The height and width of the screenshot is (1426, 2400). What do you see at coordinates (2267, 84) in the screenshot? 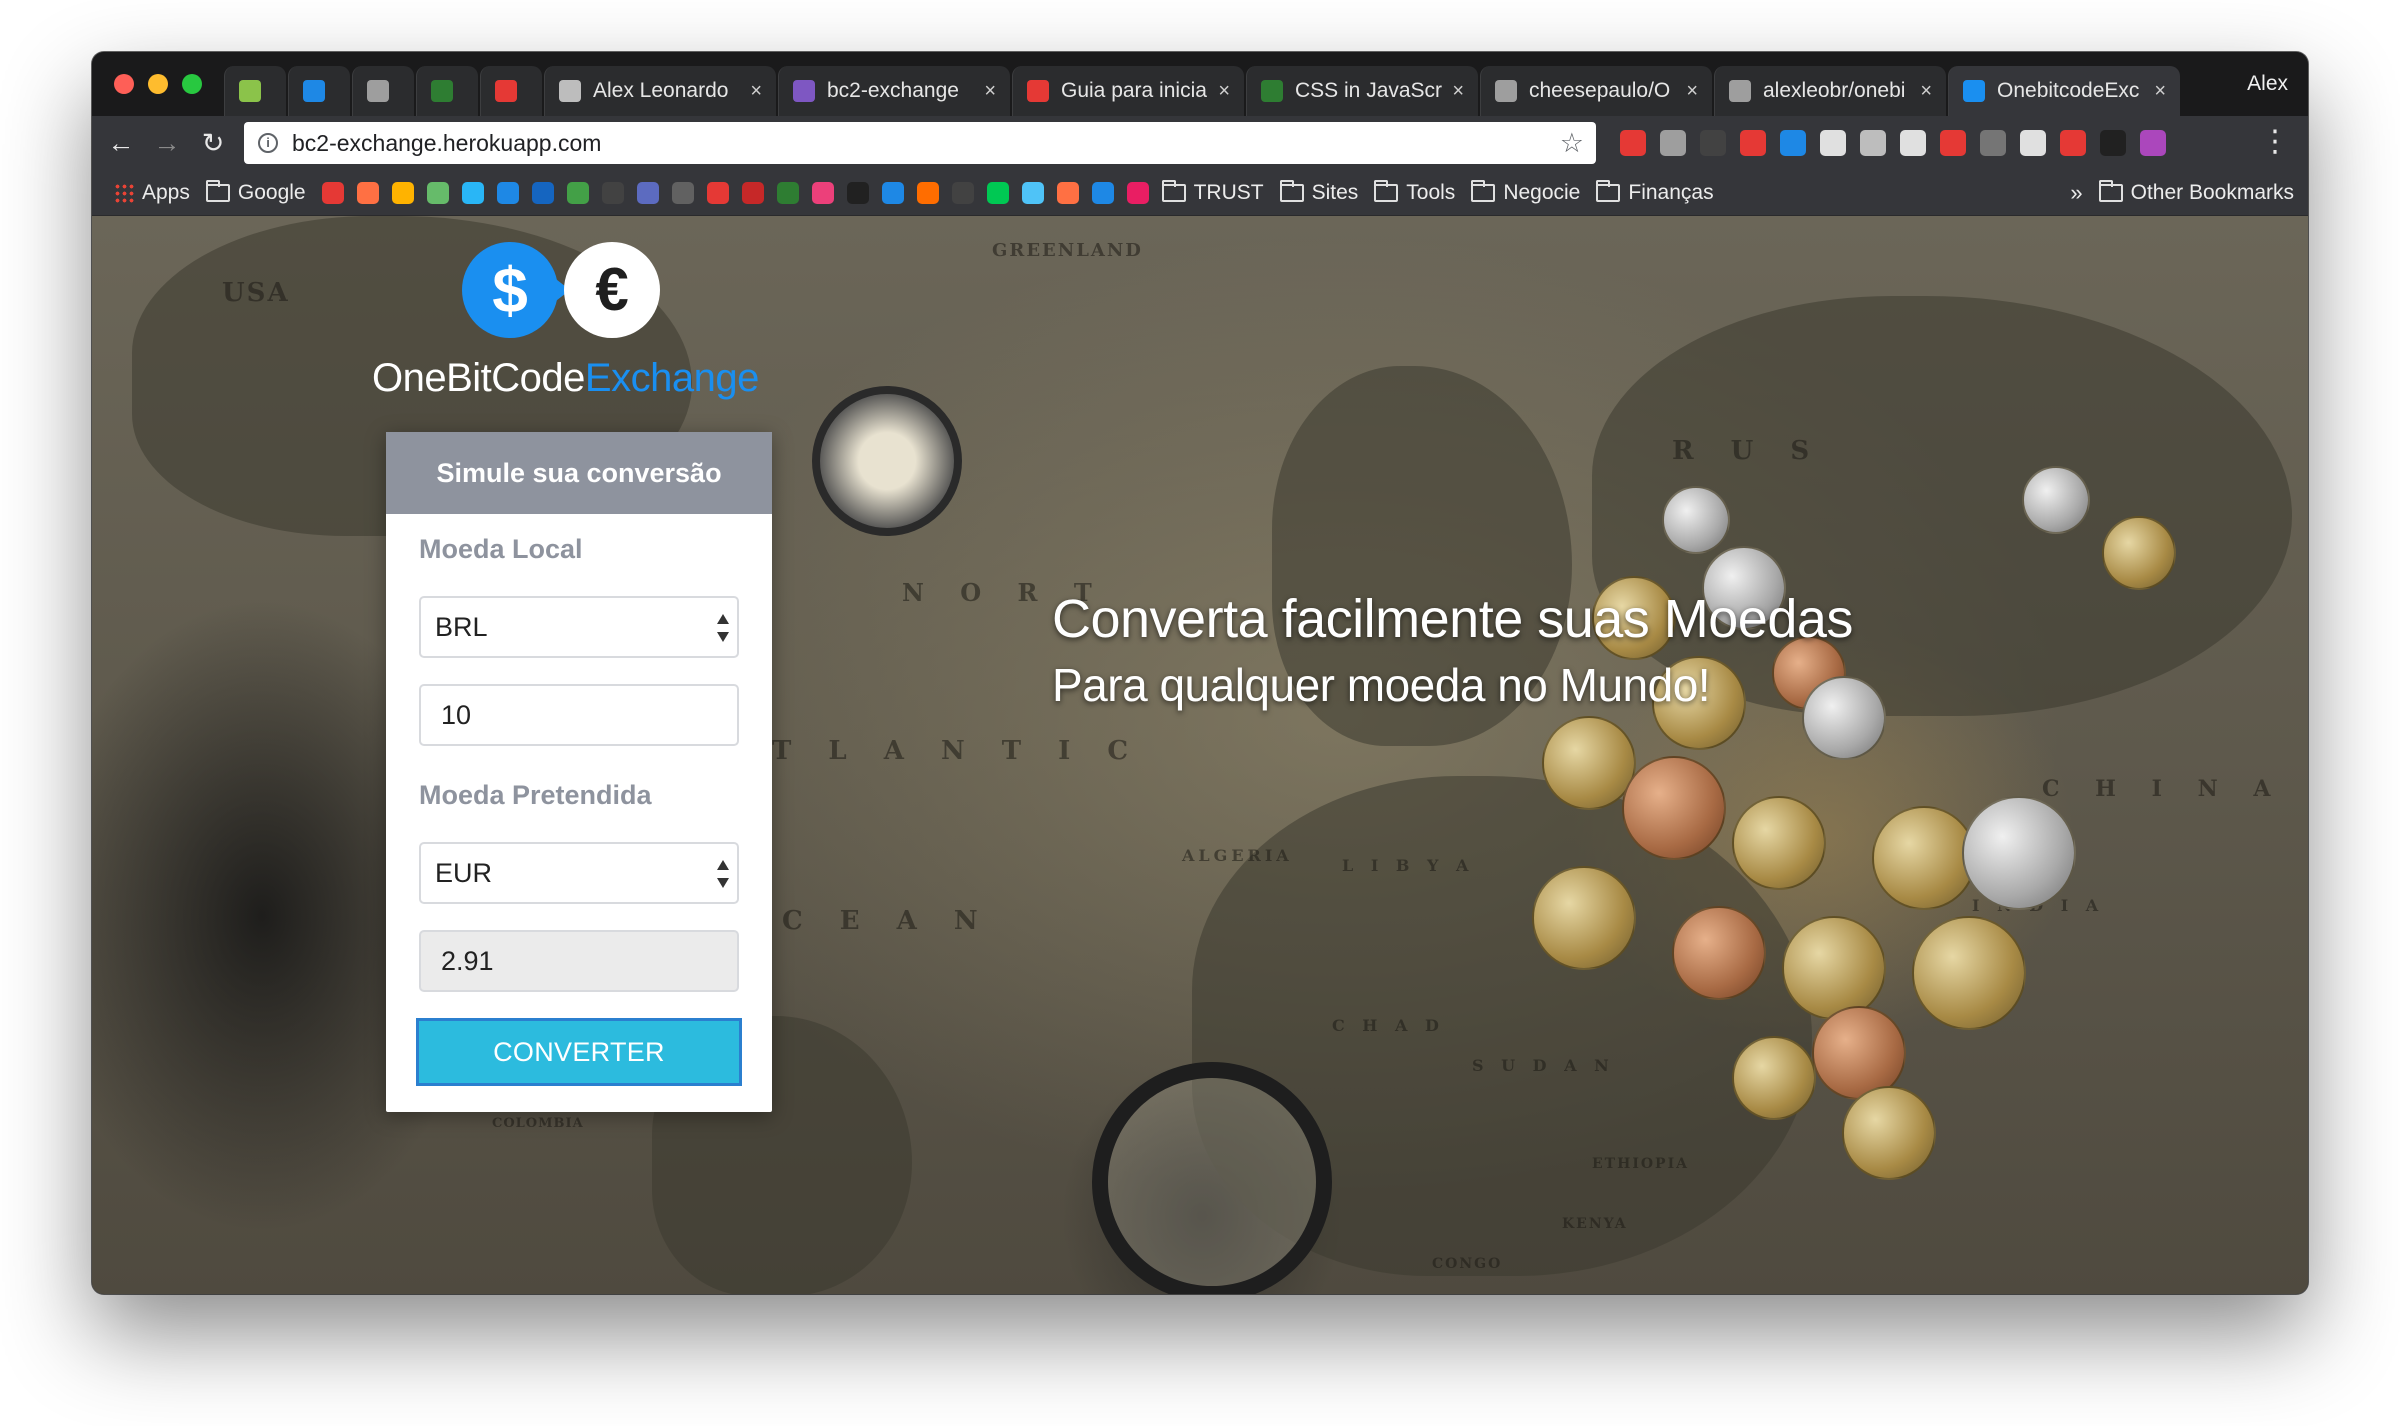
I see `profile-name: Alex` at bounding box center [2267, 84].